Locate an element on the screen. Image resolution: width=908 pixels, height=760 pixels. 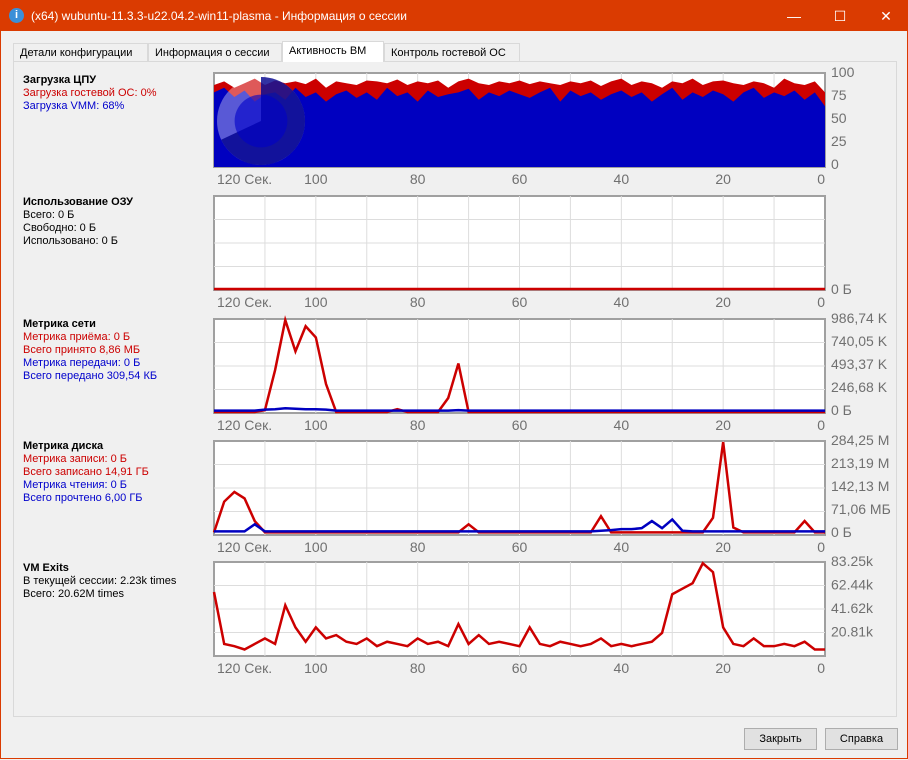
disk-x-tick: 100 is located at coordinates (316, 547).